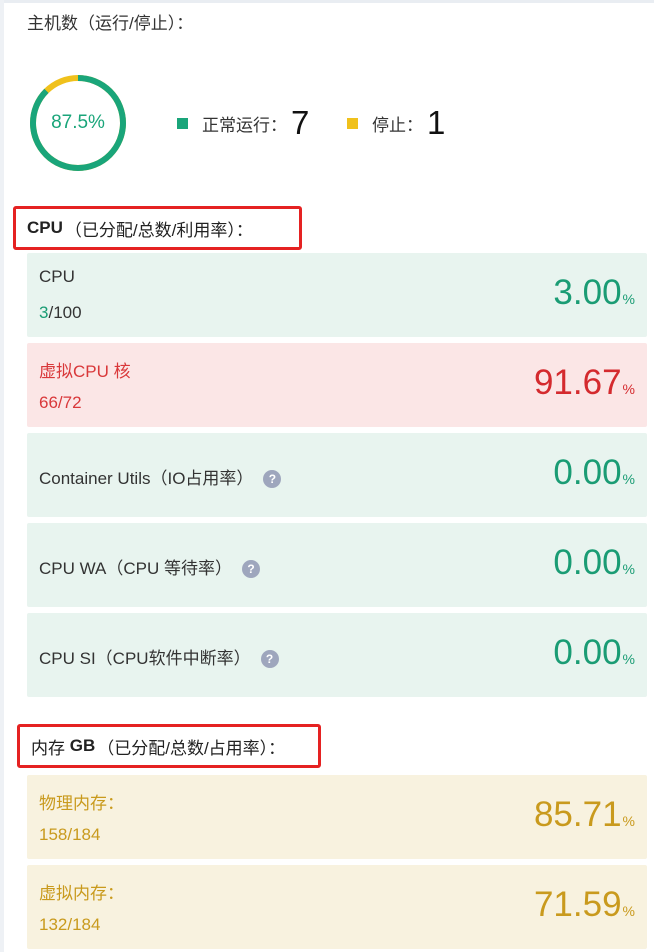  Describe the element at coordinates (146, 478) in the screenshot. I see `card-name-text: Container Utils（IO占用率）` at that location.